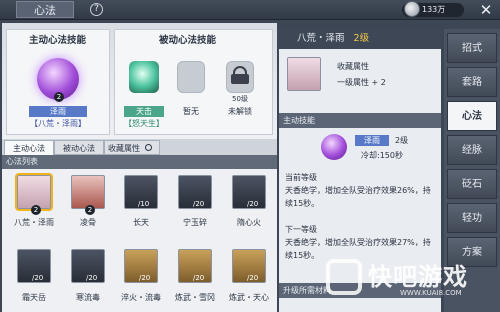  What do you see at coordinates (144, 123) in the screenshot?
I see `passive-skill-1-tag: 【怒天生】` at bounding box center [144, 123].